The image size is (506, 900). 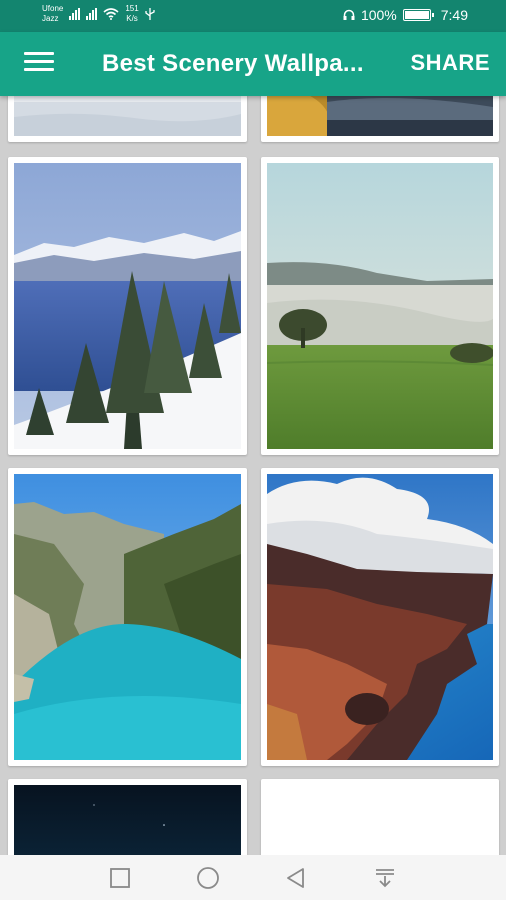 I want to click on status-left: Ufone Jazz 151 K/s, so click(x=98, y=14).